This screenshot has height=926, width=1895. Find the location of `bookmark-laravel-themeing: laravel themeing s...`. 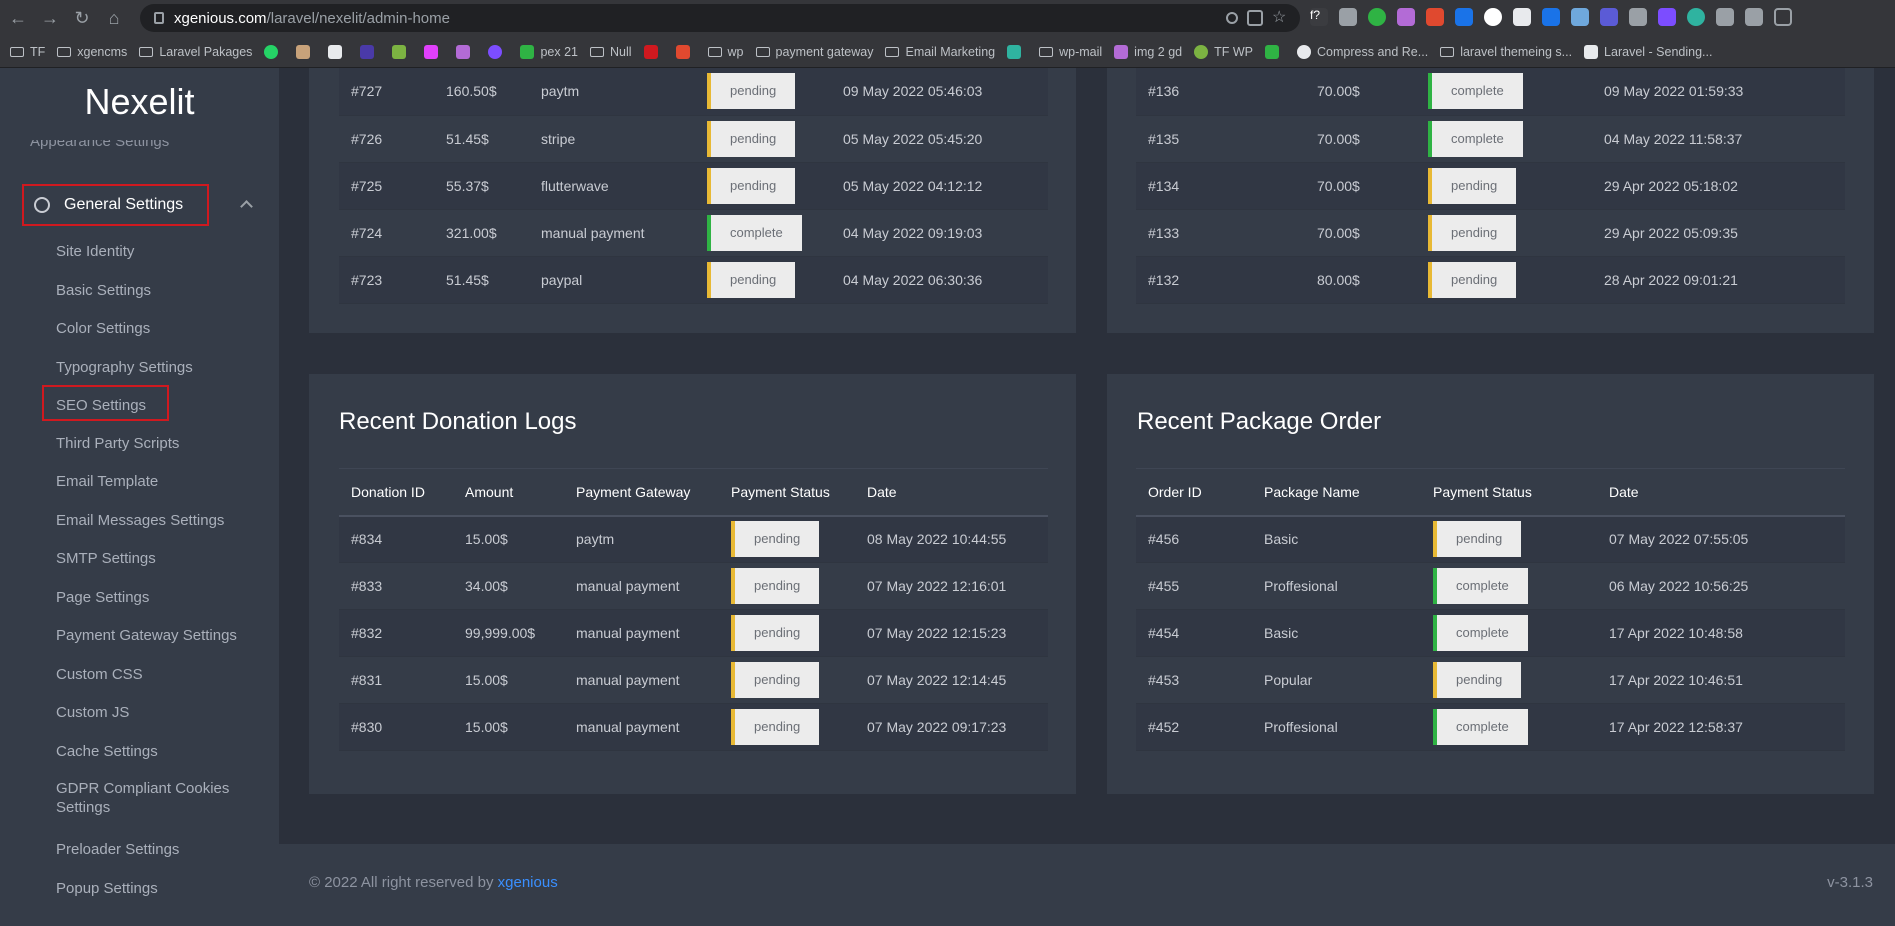

bookmark-laravel-themeing: laravel themeing s... is located at coordinates (1506, 52).